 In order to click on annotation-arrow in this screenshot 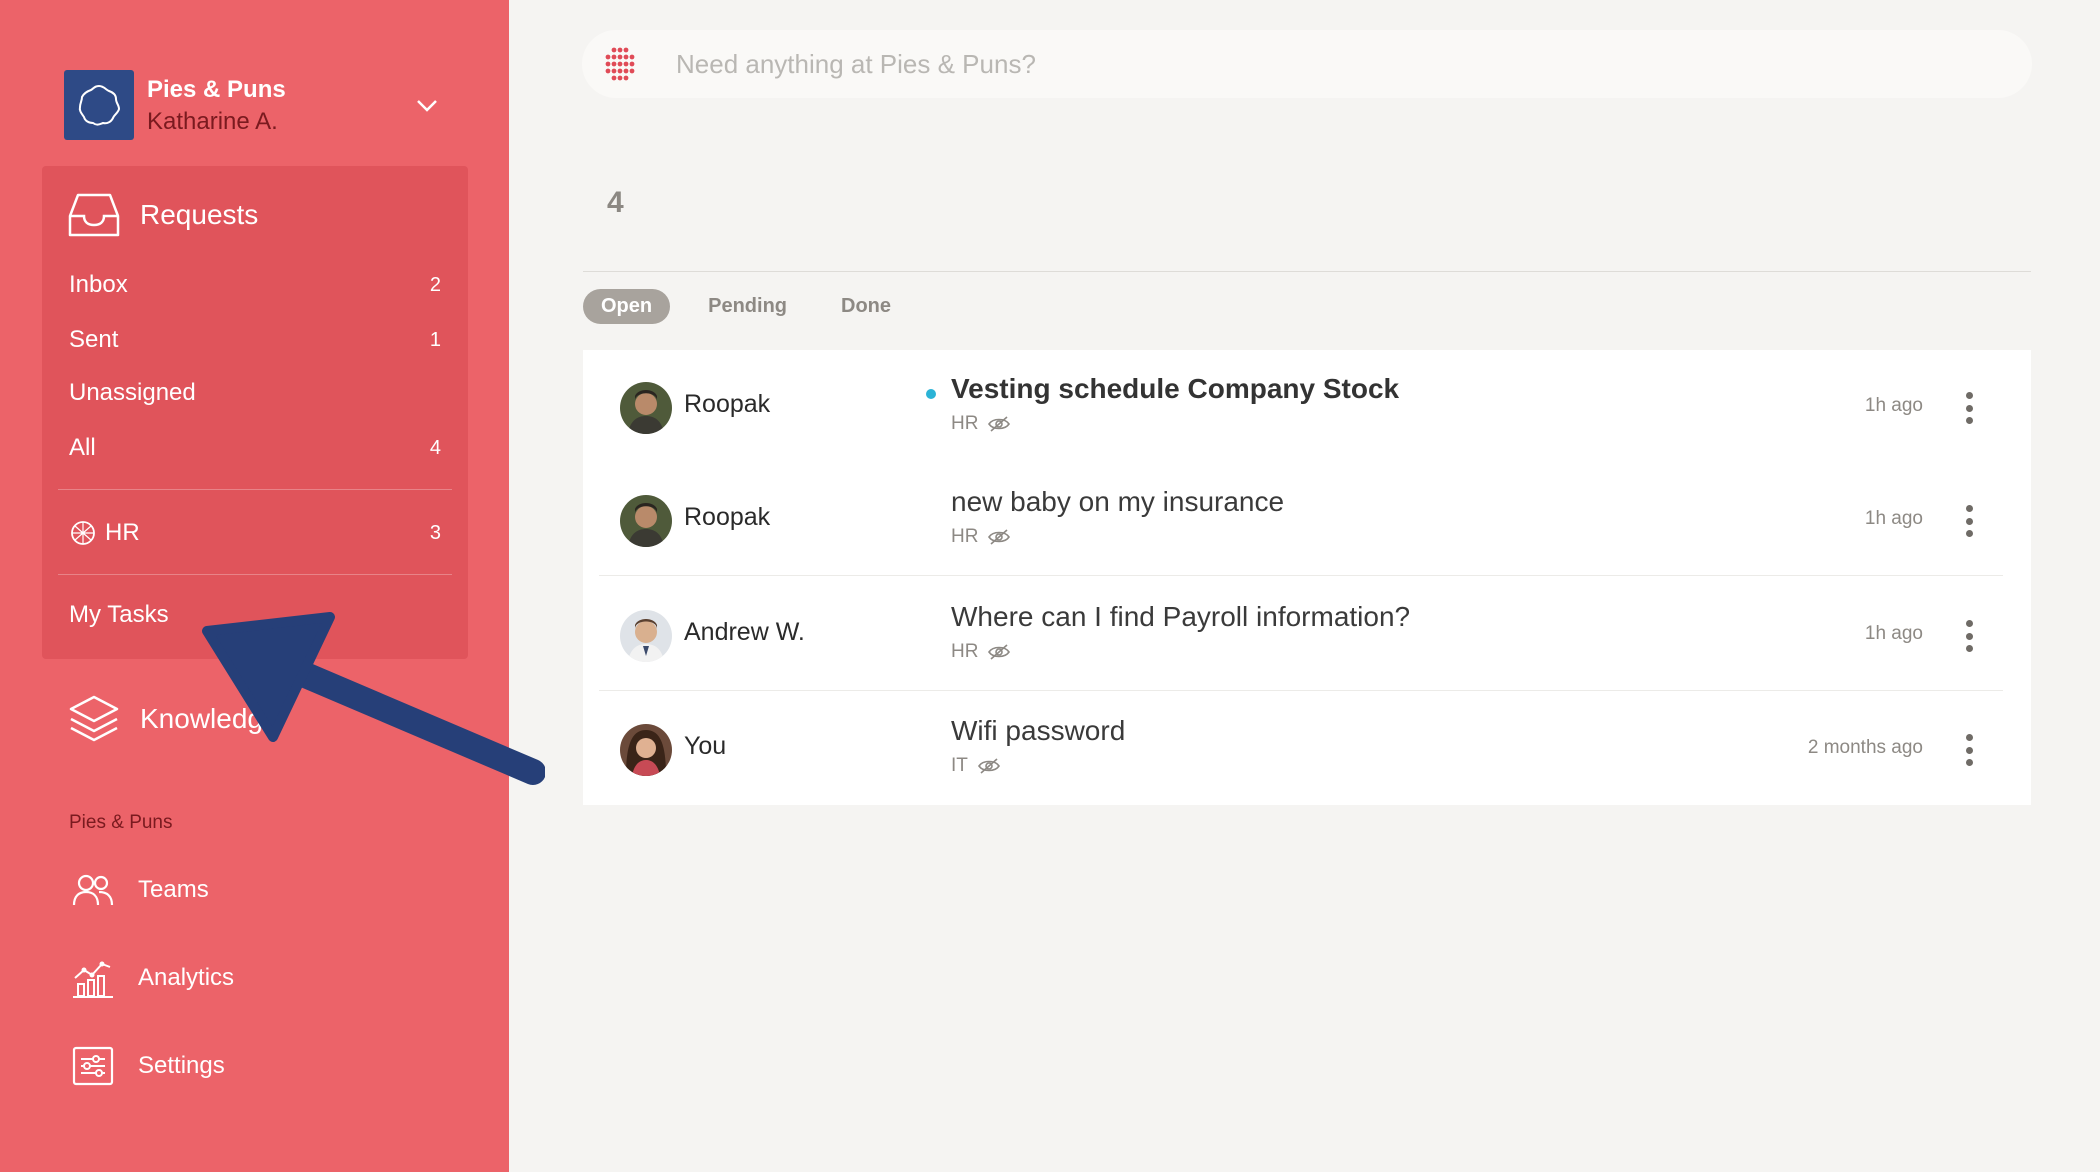, I will do `click(373, 698)`.